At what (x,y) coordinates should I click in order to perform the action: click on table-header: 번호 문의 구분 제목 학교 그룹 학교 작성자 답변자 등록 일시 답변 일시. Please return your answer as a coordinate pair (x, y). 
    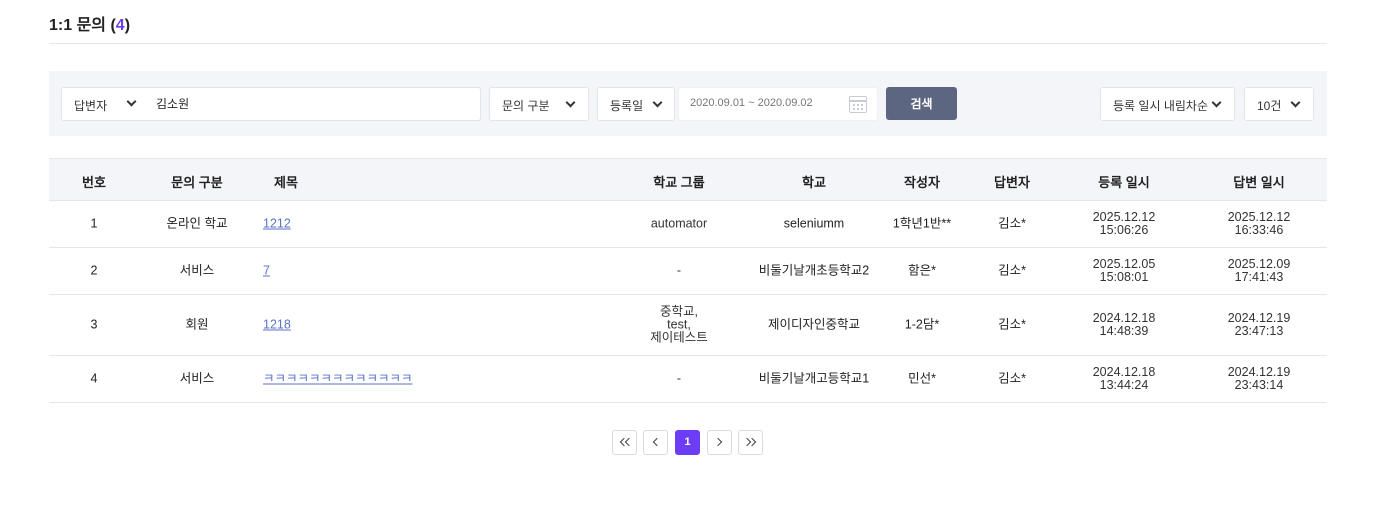
    Looking at the image, I should click on (688, 179).